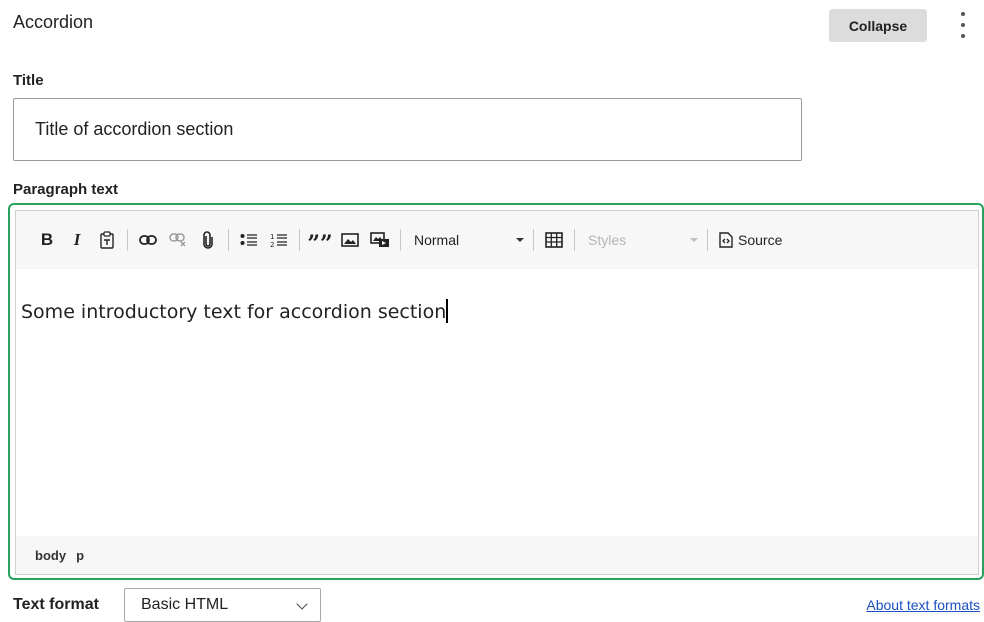 This screenshot has height=622, width=984. I want to click on collapse-button: Collapse, so click(878, 25).